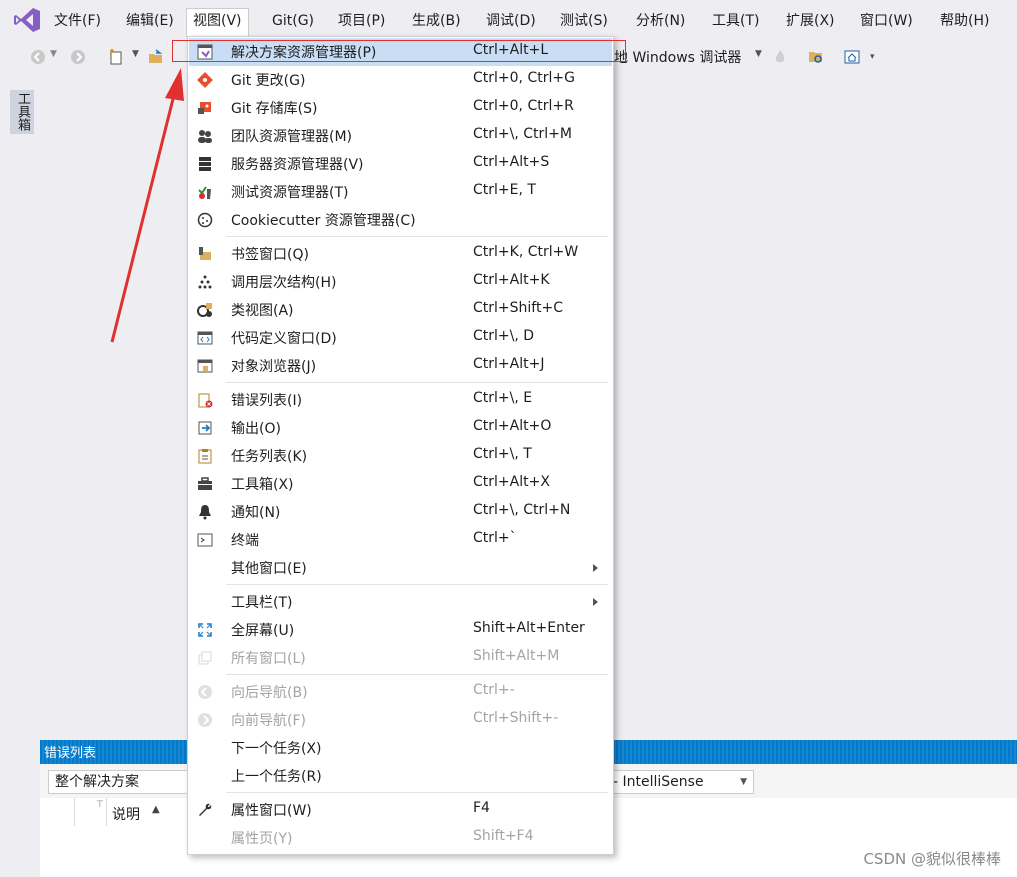  Describe the element at coordinates (400, 540) in the screenshot. I see `menu-item-17: 终端 Ctrl+`` at that location.